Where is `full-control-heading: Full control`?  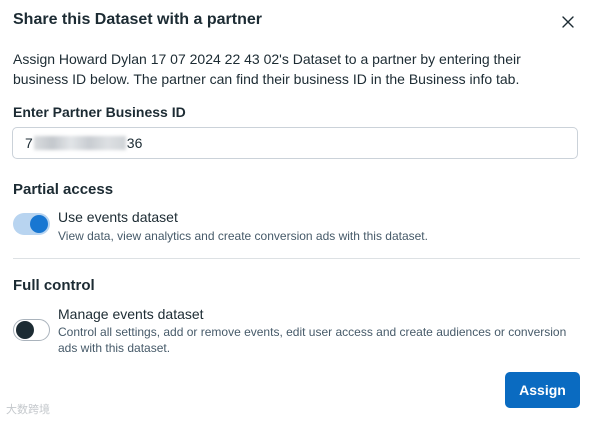
full-control-heading: Full control is located at coordinates (54, 285).